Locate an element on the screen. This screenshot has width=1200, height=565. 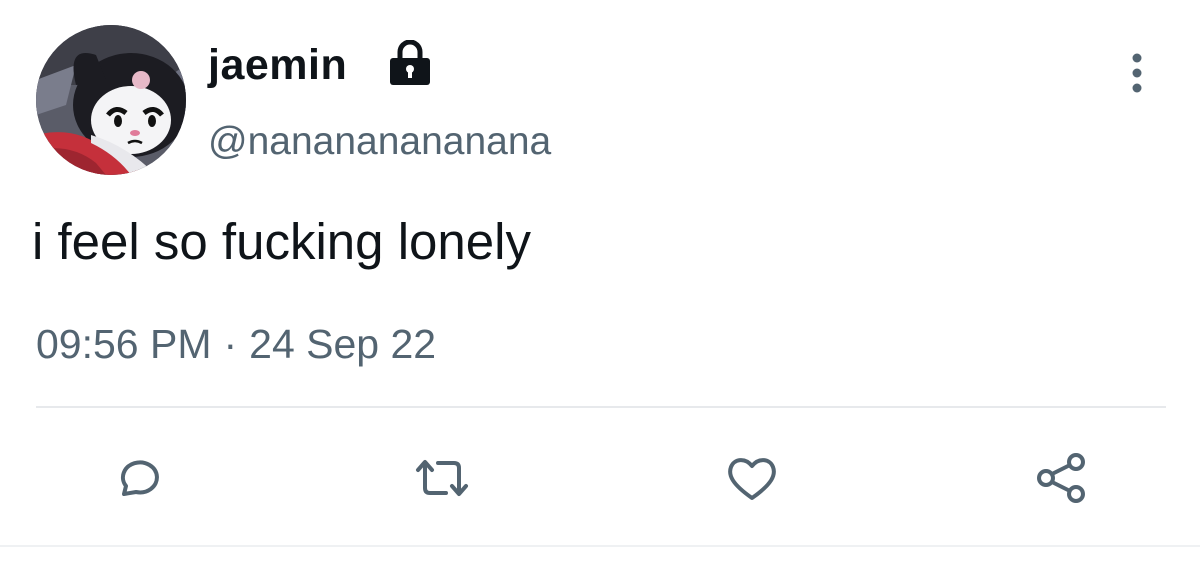
retweet-icon is located at coordinates (442, 478).